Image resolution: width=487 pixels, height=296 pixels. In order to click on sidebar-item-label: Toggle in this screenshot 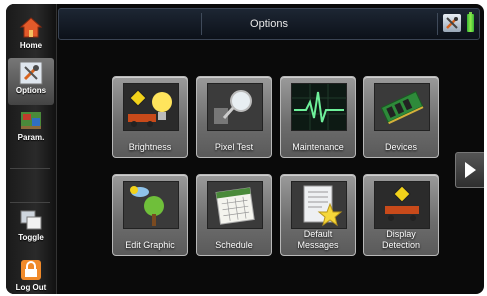, I will do `click(31, 237)`.